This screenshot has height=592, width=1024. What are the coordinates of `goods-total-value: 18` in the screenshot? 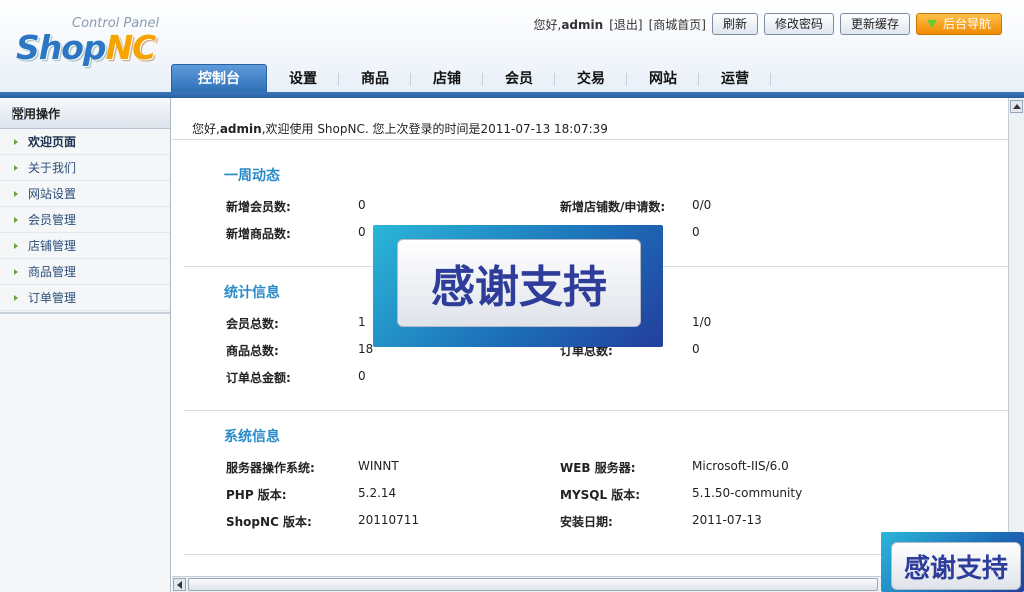 It's located at (366, 349).